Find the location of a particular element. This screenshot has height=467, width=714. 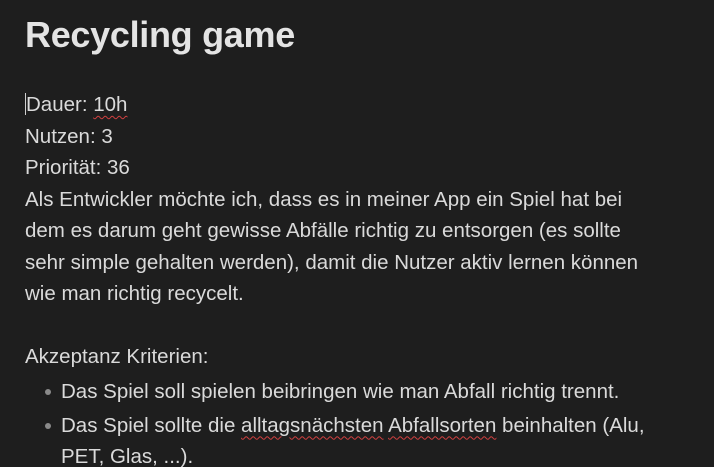

criteria-heading: Akzeptanz Kriterien: is located at coordinates (365, 357).